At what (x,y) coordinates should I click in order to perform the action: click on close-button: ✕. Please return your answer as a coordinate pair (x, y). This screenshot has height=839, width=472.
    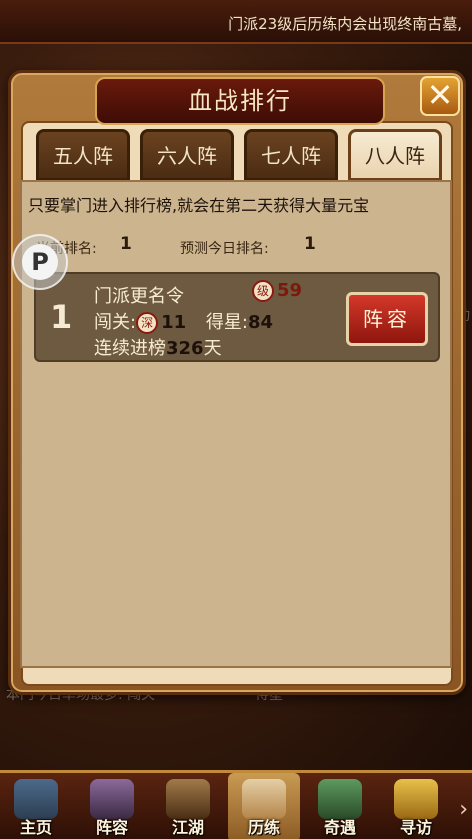
    Looking at the image, I should click on (440, 96).